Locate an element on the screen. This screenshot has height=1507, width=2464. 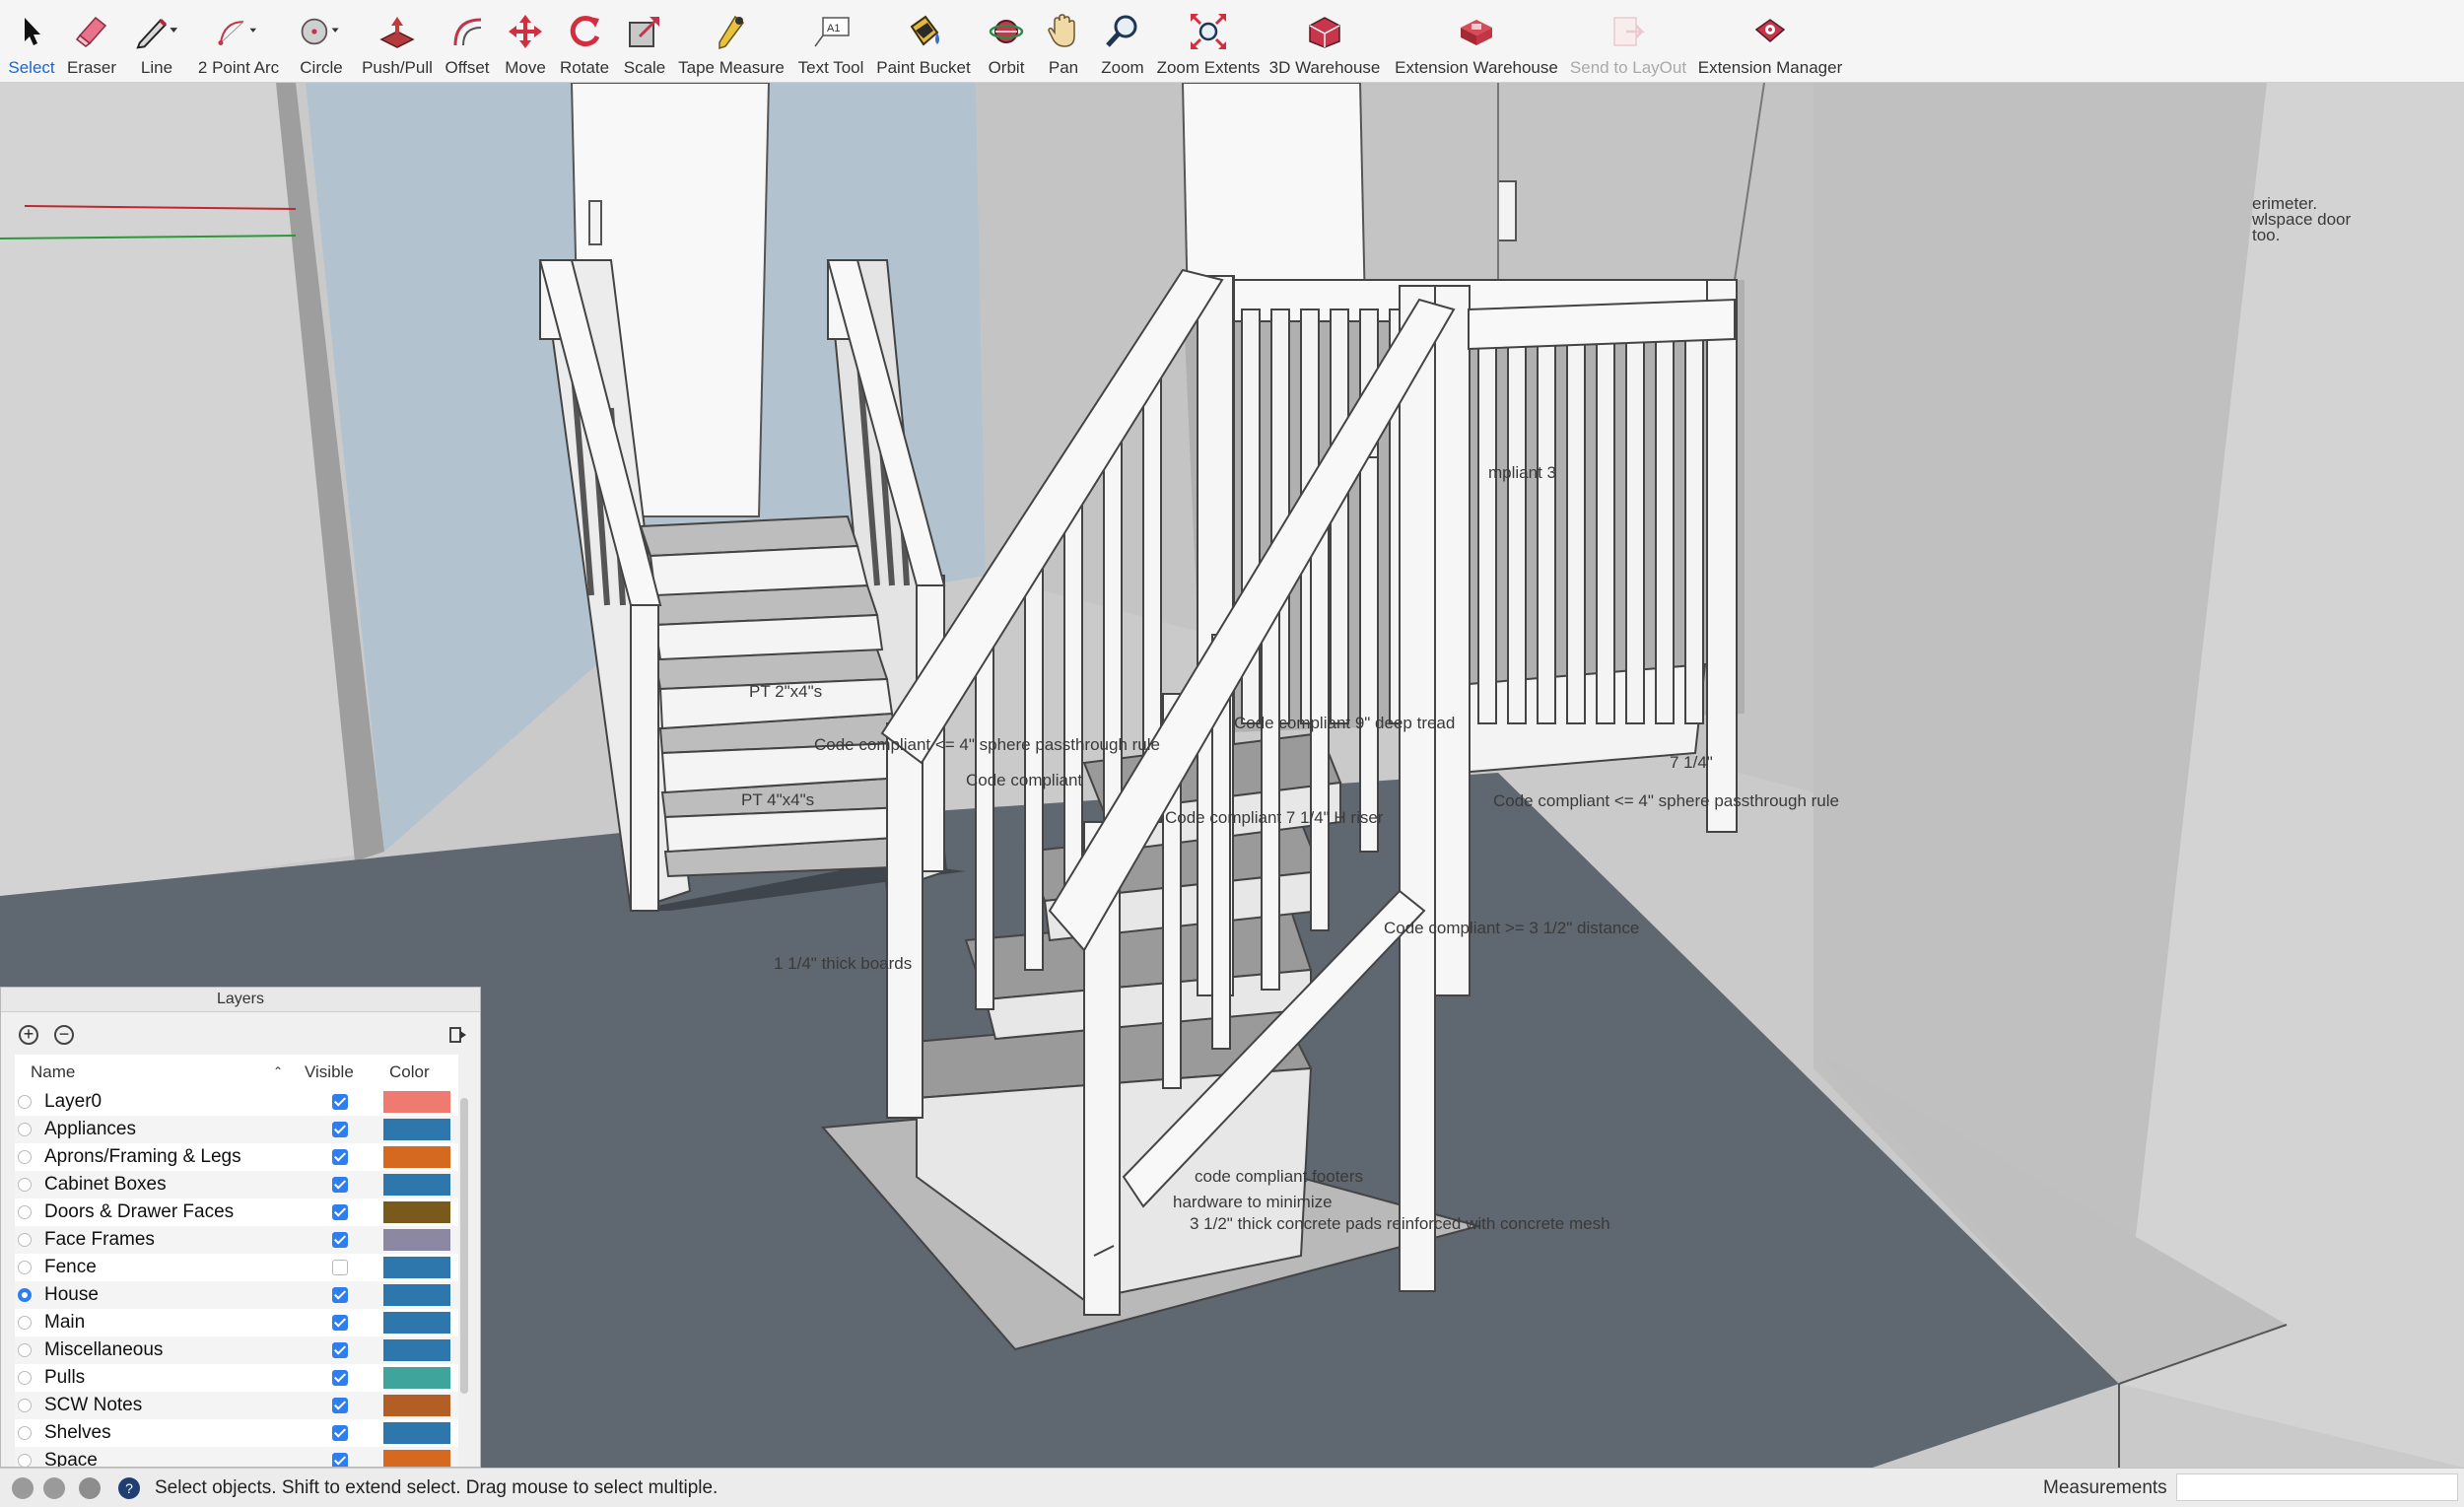
paint-bucket-tool-button: Paint Bucket is located at coordinates (923, 41).